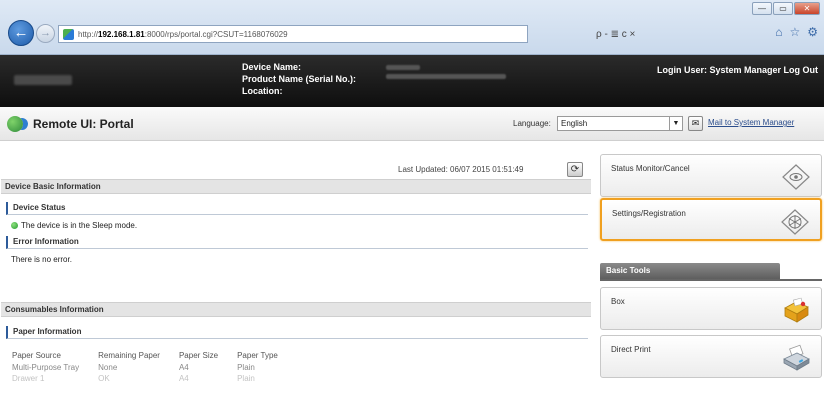  Describe the element at coordinates (403, 67) in the screenshot. I see `device-name-value` at that location.